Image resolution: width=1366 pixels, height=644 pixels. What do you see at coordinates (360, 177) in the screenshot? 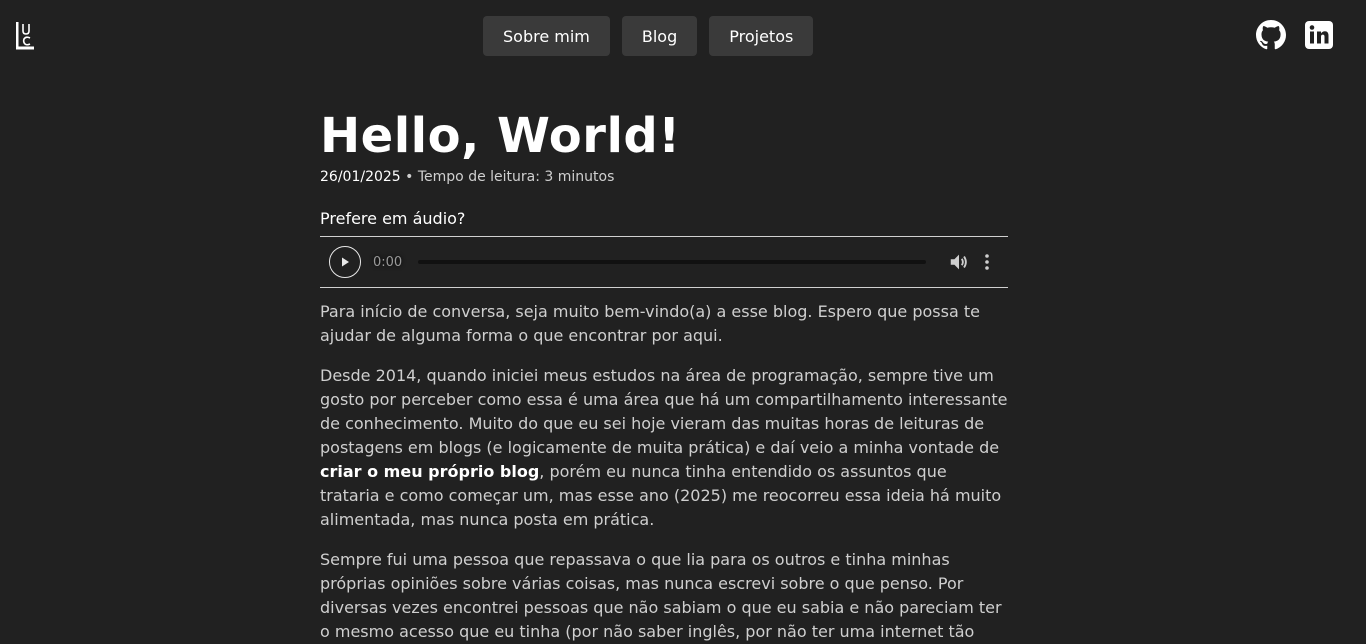
I see `post-date: 26/01/2025` at bounding box center [360, 177].